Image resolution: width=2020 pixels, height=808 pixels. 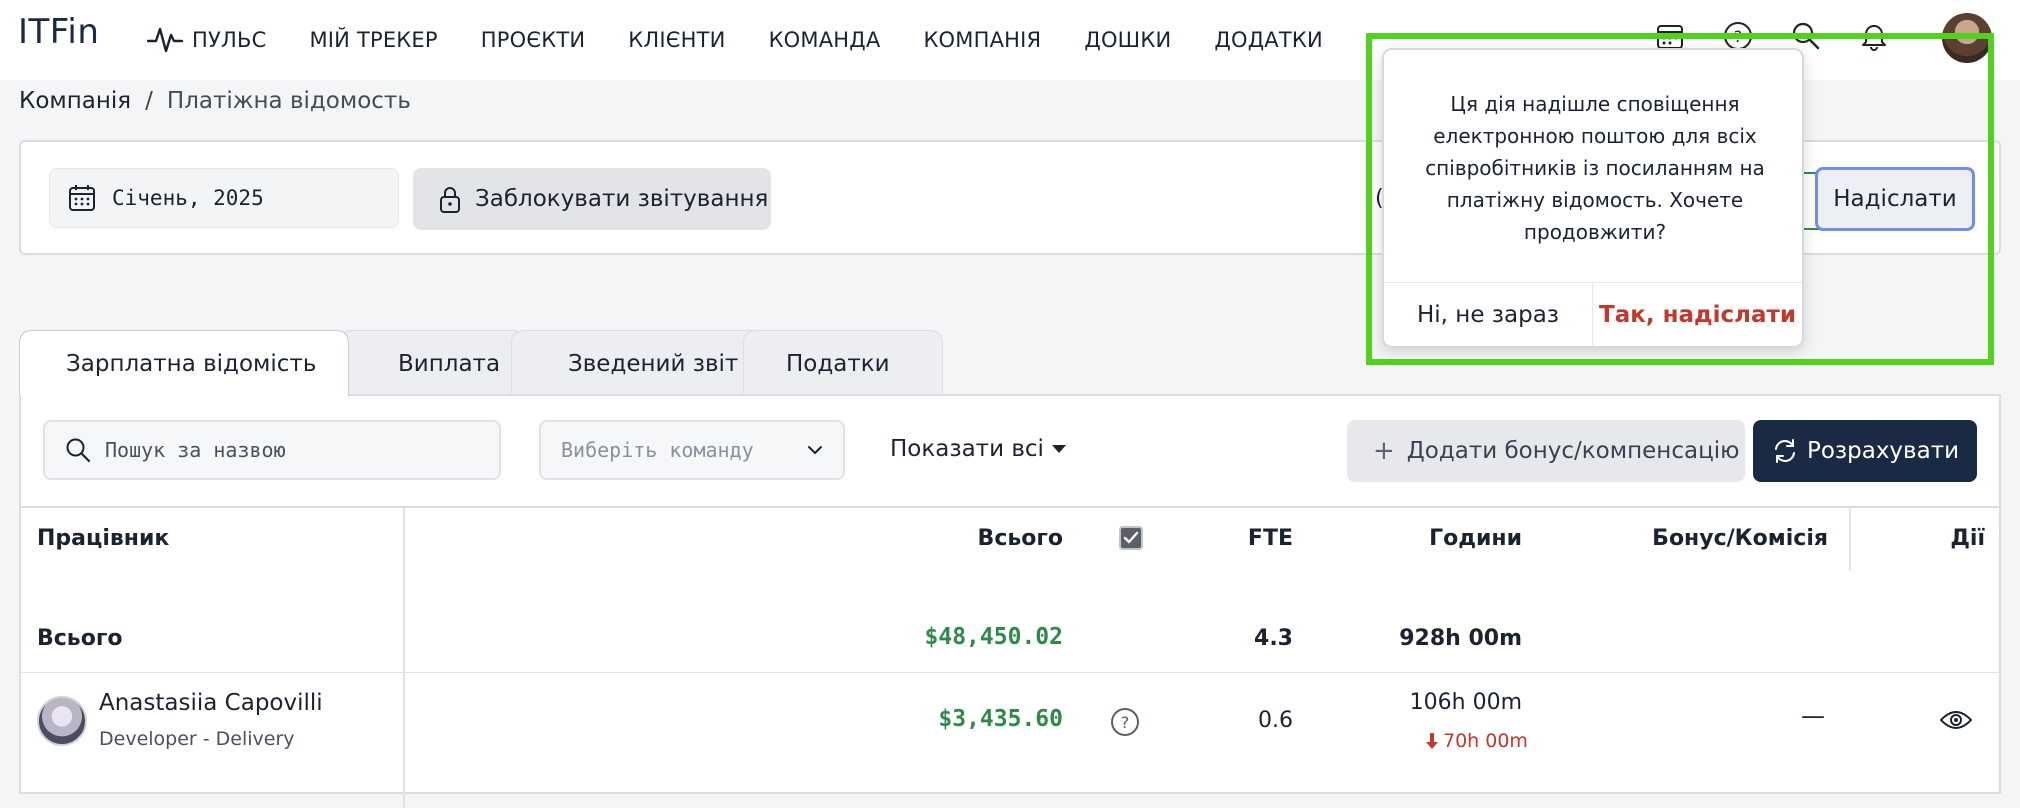 I want to click on arrow-down-icon, so click(x=1432, y=741).